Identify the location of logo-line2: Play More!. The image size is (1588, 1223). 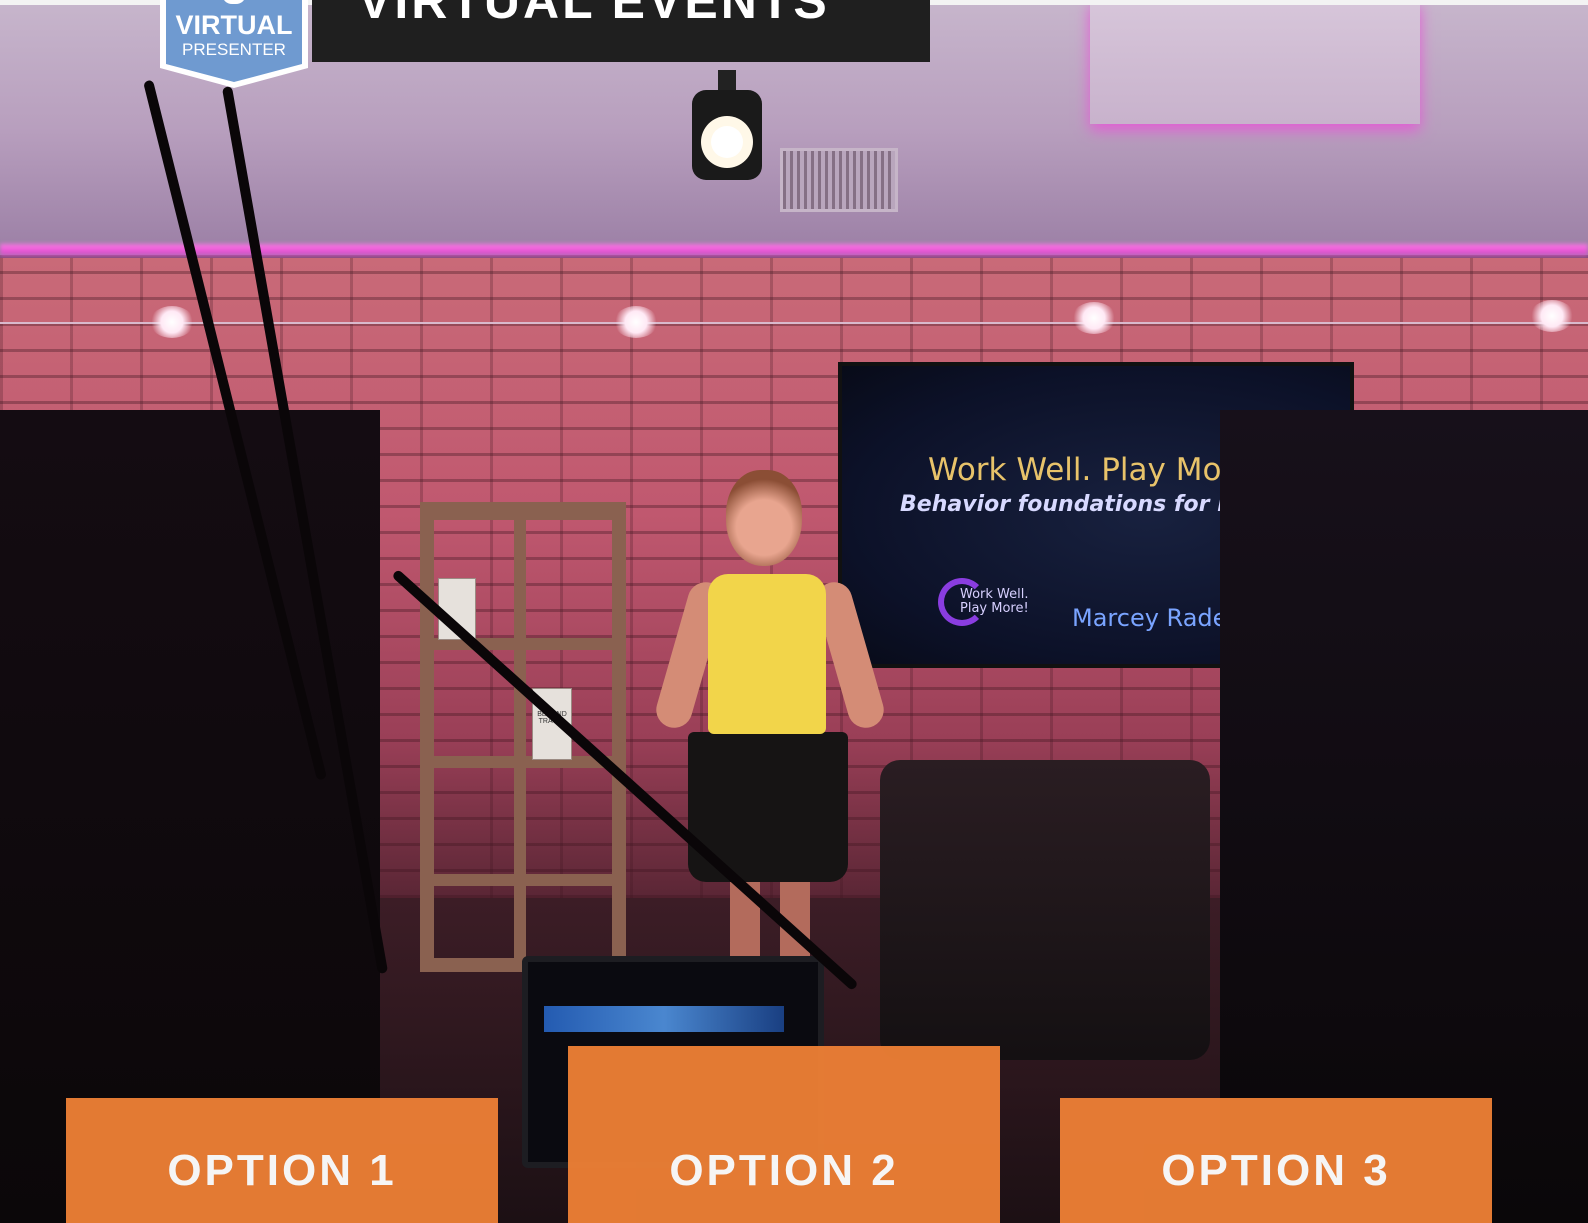
(994, 608).